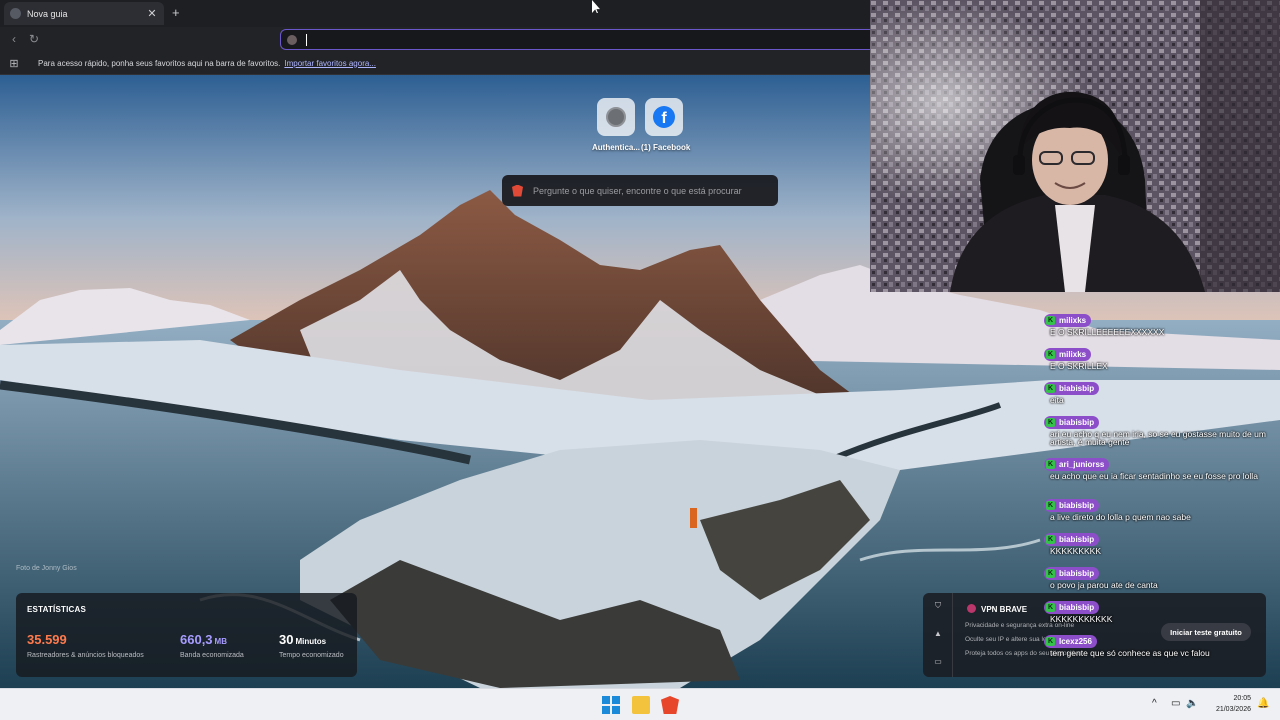 The height and width of the screenshot is (720, 1280). I want to click on stat-time: 30 Minutos Tempo economizado, so click(311, 645).